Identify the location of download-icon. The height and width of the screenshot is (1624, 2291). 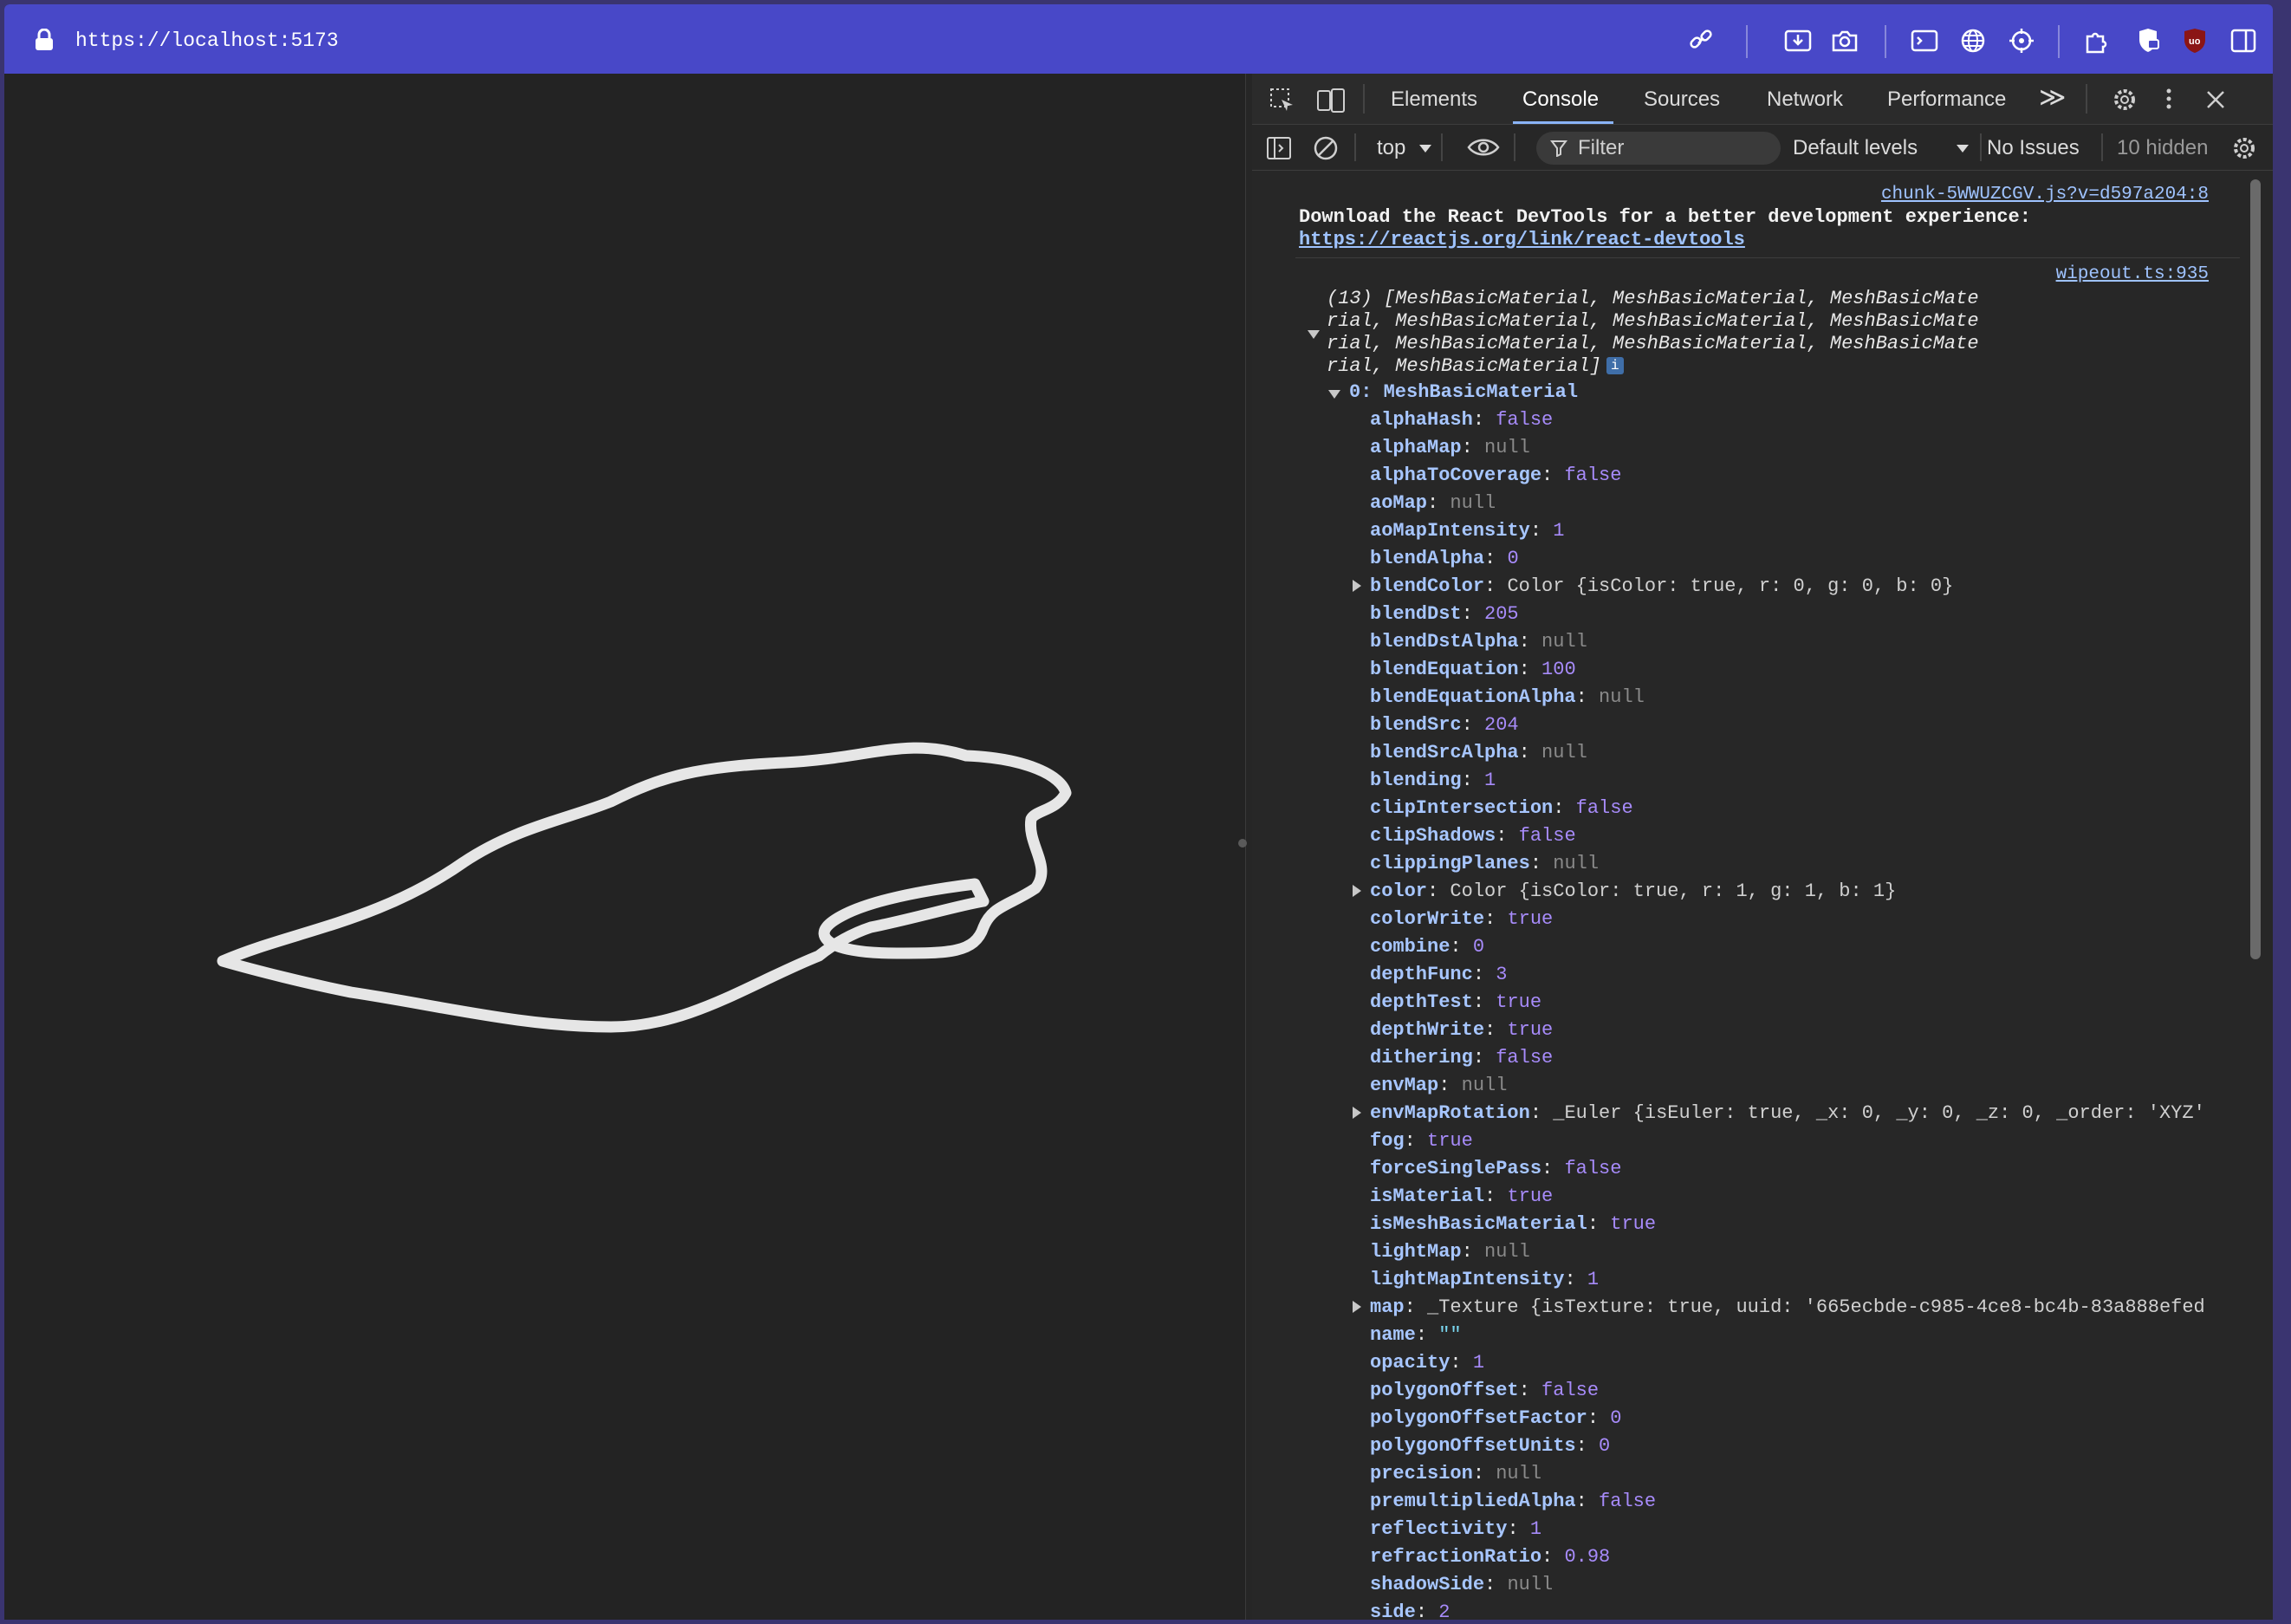
(1798, 40).